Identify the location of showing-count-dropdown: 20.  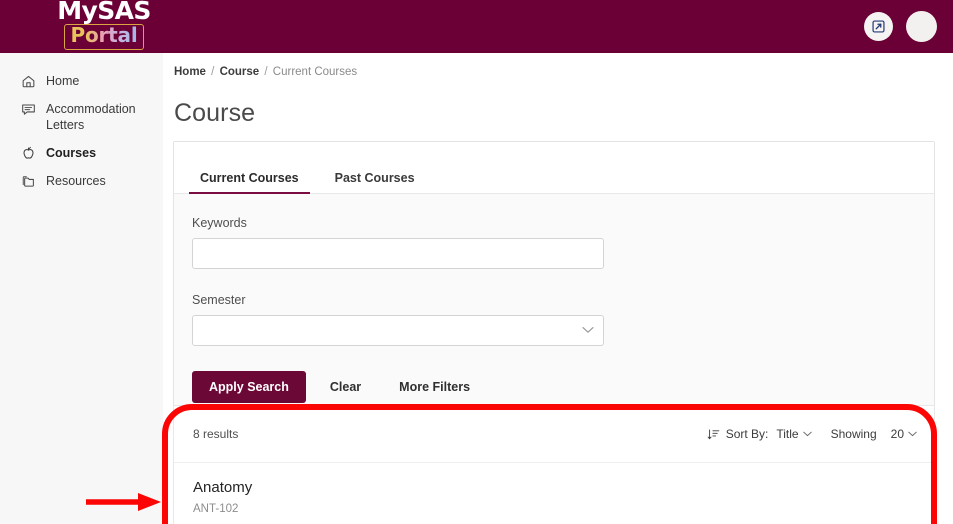
(904, 434).